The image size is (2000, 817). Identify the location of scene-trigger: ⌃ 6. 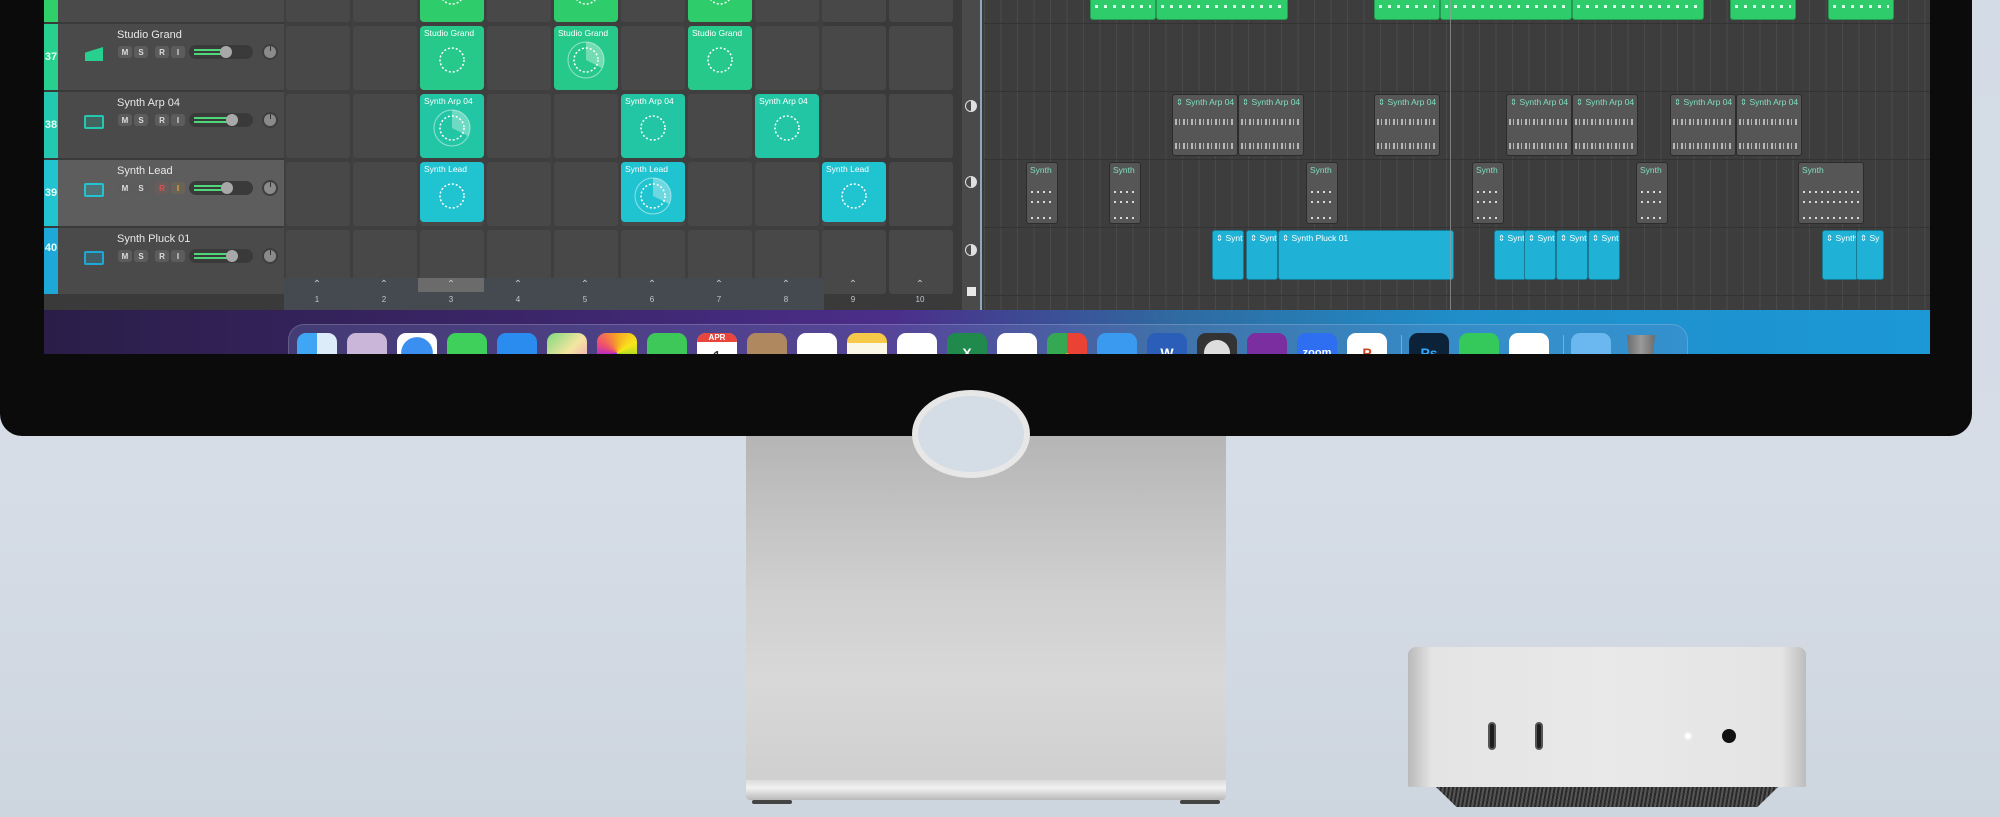
(652, 294).